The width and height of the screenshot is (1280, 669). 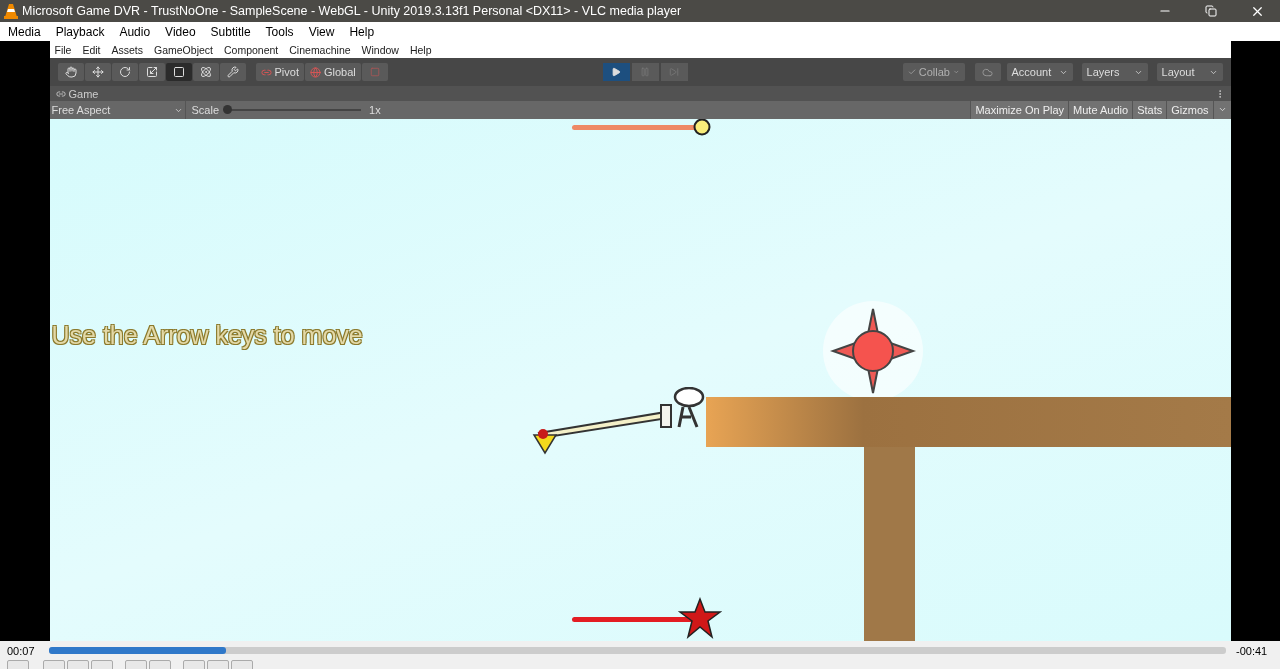 I want to click on menu-item: Cinemachine, so click(x=320, y=49).